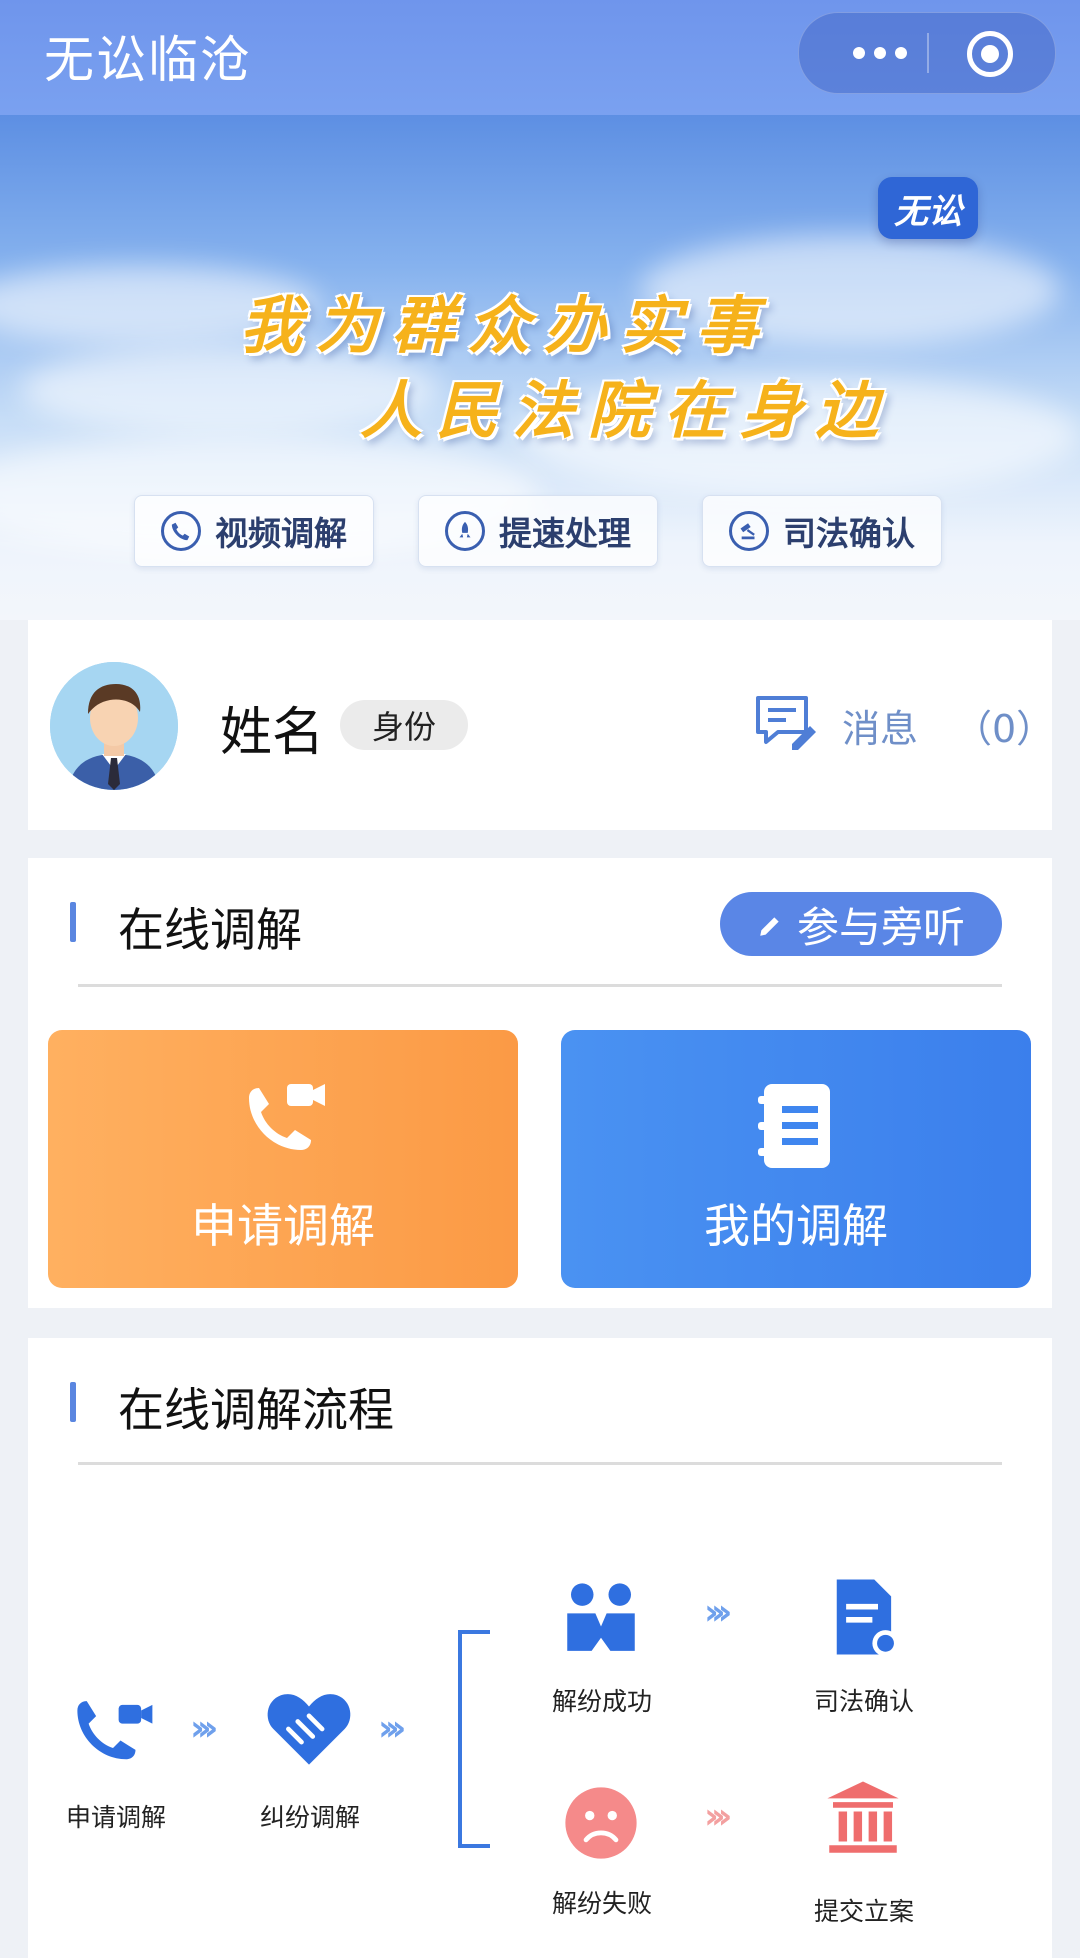  What do you see at coordinates (990, 54) in the screenshot?
I see `close-target-icon` at bounding box center [990, 54].